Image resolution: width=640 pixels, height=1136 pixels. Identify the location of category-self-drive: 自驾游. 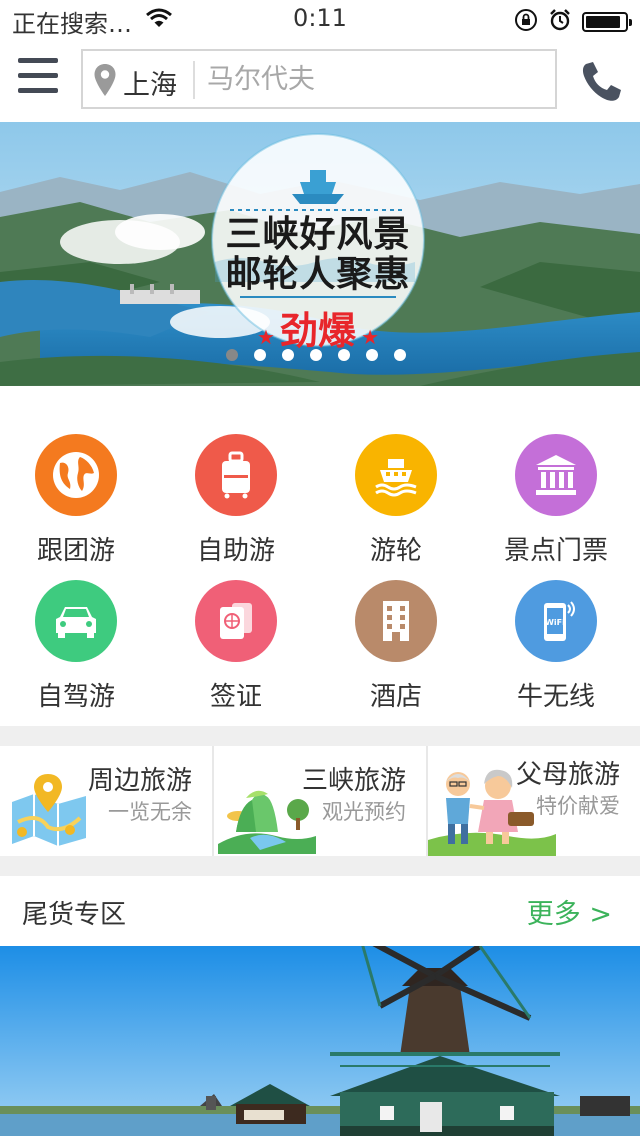
(78, 646).